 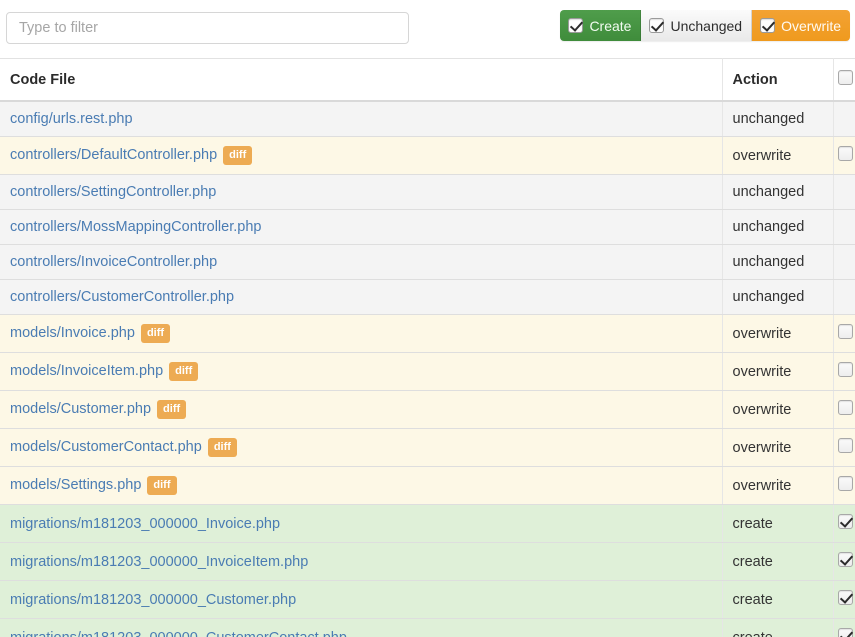 I want to click on toggle-overwrite-button: Overwrite, so click(x=801, y=25).